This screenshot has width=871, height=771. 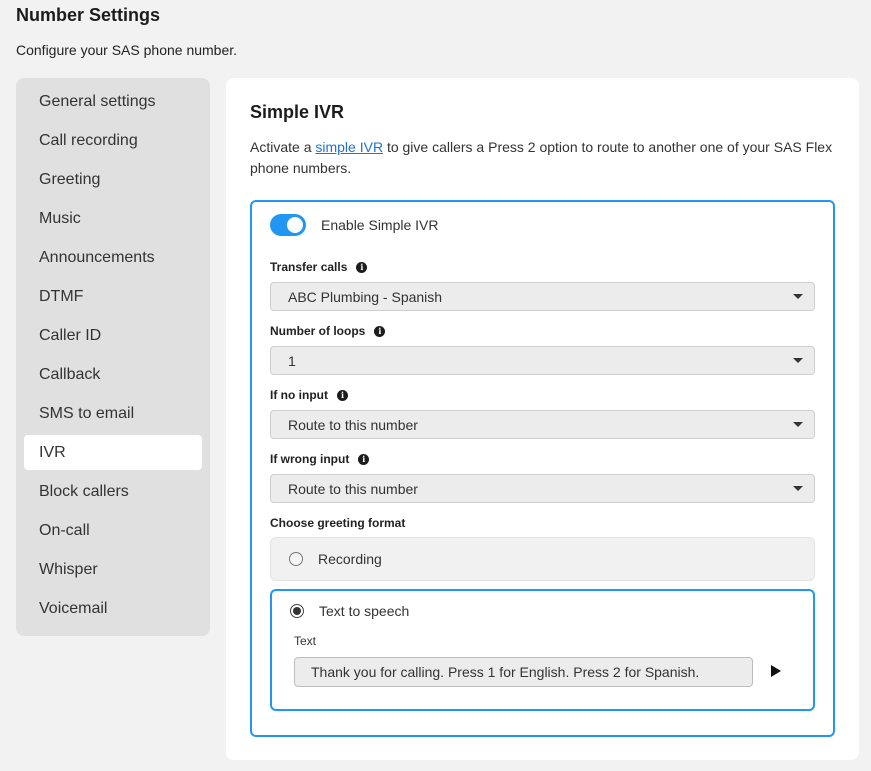 What do you see at coordinates (542, 360) in the screenshot?
I see `number-of-loops-select: 1` at bounding box center [542, 360].